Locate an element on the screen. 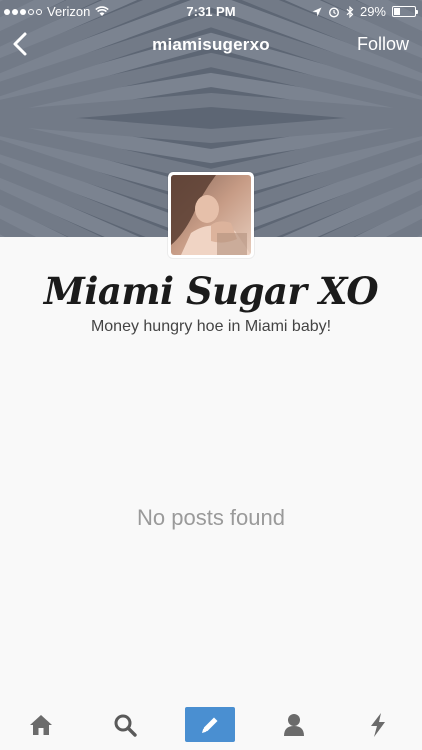 This screenshot has width=422, height=750. battery-icon is located at coordinates (405, 11).